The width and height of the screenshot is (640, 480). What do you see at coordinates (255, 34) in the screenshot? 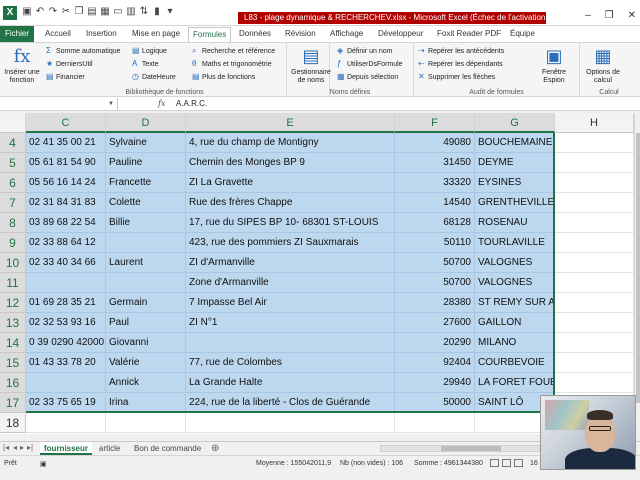
I see `tab-donnees: Données` at bounding box center [255, 34].